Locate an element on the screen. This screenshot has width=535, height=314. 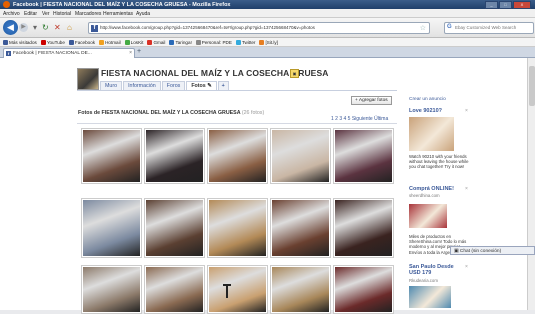
dropdown-icon: ▾ is located at coordinates (35, 27).